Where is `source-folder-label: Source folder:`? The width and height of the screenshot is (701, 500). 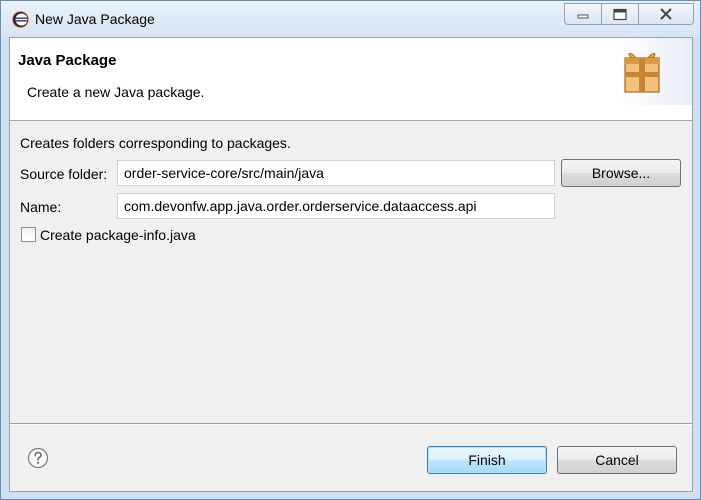
source-folder-label: Source folder: is located at coordinates (64, 174).